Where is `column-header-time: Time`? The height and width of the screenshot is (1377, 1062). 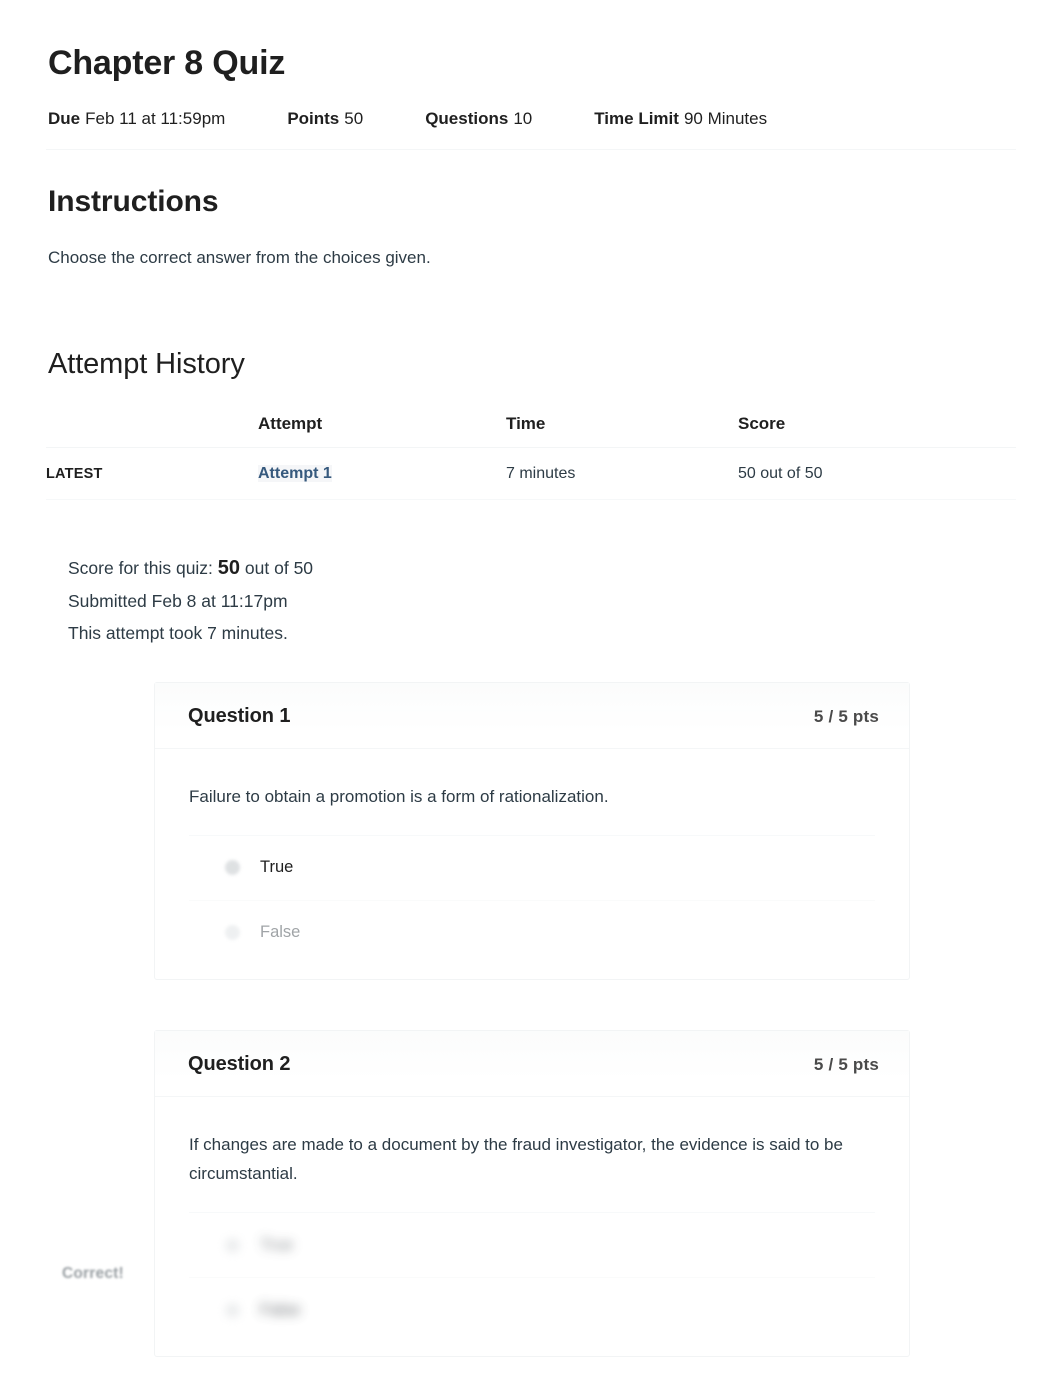
column-header-time: Time is located at coordinates (622, 427).